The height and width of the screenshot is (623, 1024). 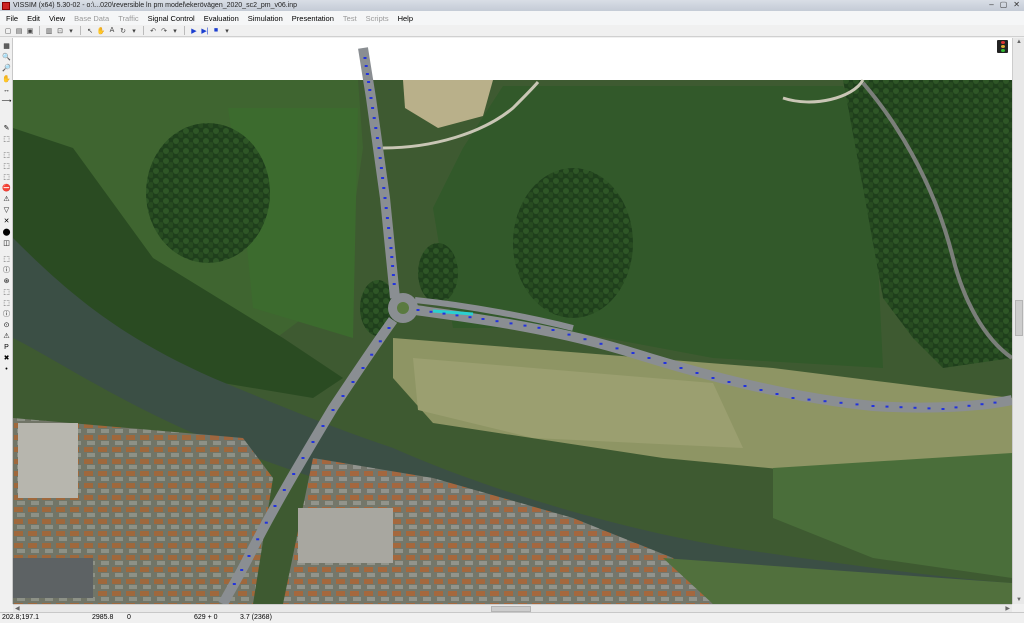 What do you see at coordinates (6, 292) in the screenshot?
I see `data-collection-icon: ⬚` at bounding box center [6, 292].